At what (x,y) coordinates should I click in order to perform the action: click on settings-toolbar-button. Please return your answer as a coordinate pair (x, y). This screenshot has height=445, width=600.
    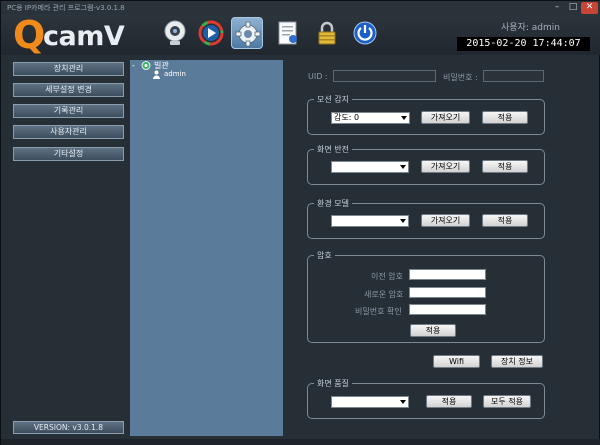
    Looking at the image, I should click on (247, 33).